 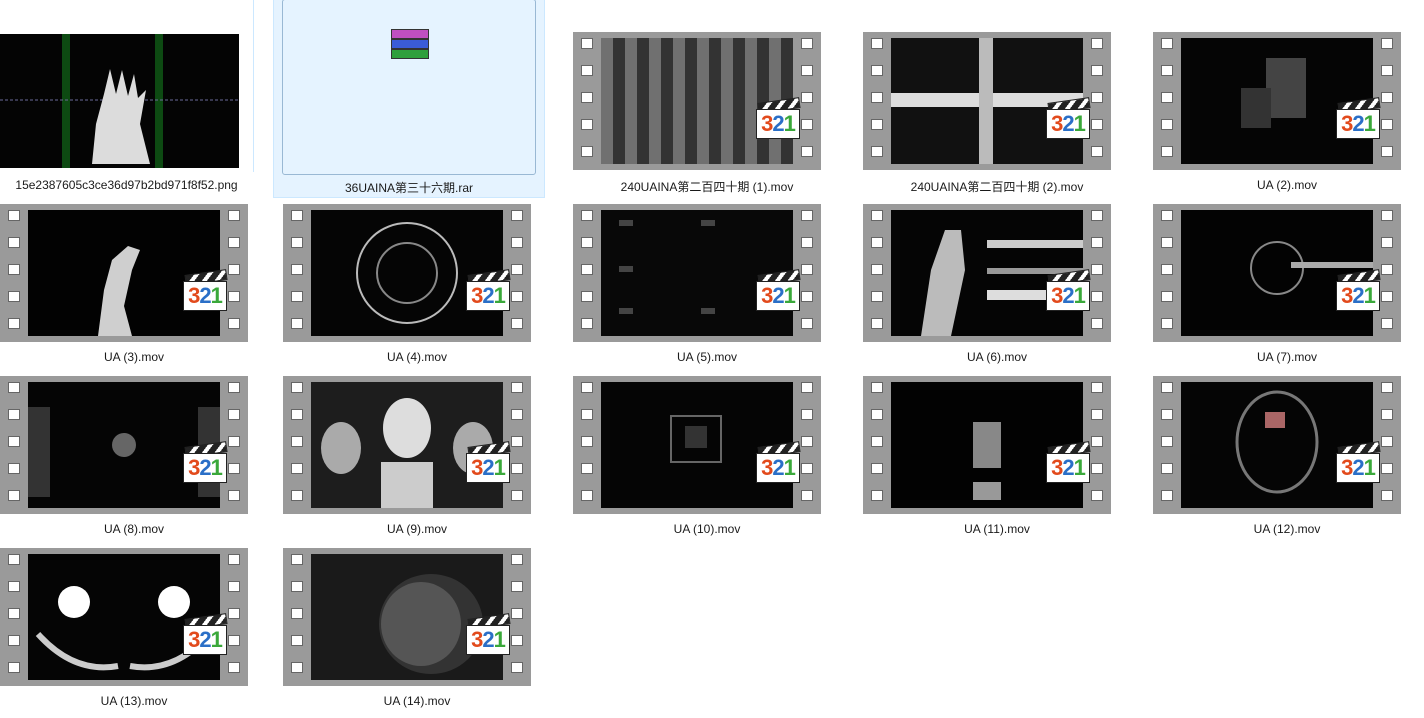 What do you see at coordinates (124, 612) in the screenshot?
I see `file-item-mov: 321 UA (13).mov` at bounding box center [124, 612].